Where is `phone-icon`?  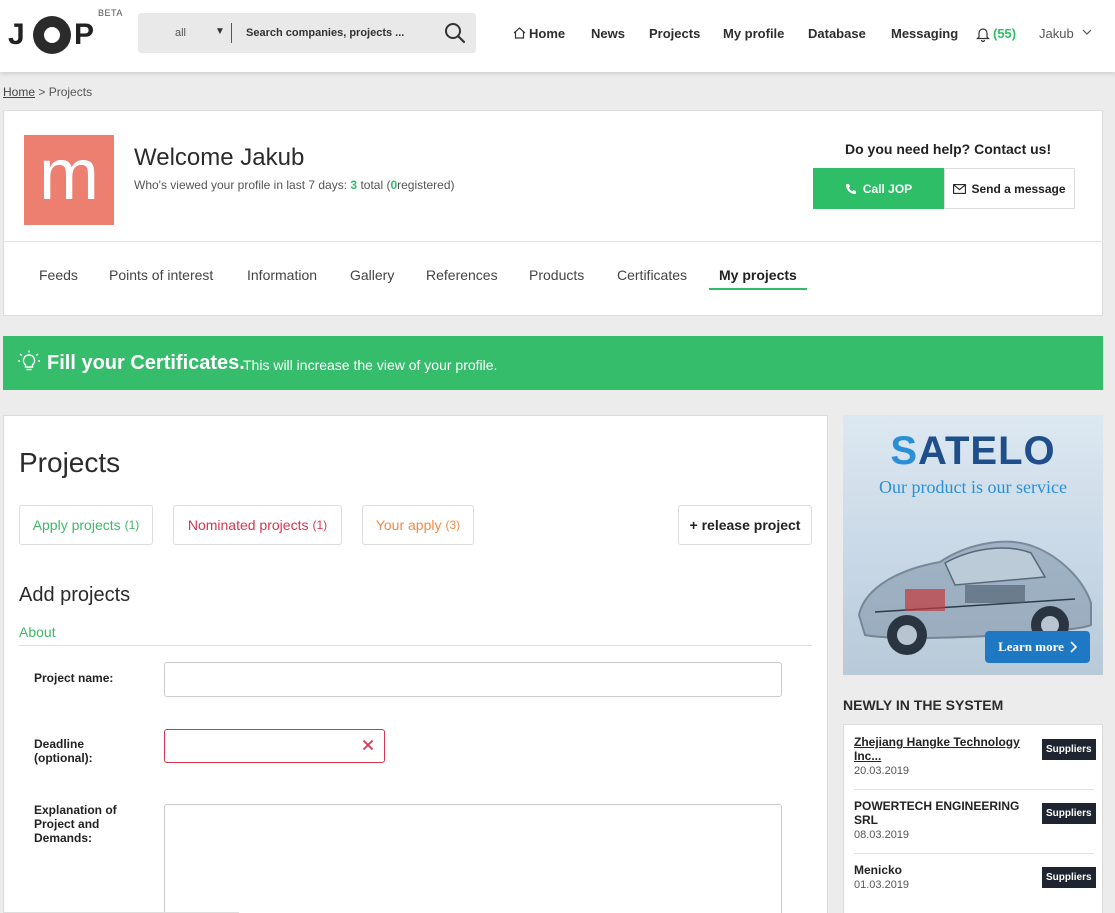
phone-icon is located at coordinates (850, 188).